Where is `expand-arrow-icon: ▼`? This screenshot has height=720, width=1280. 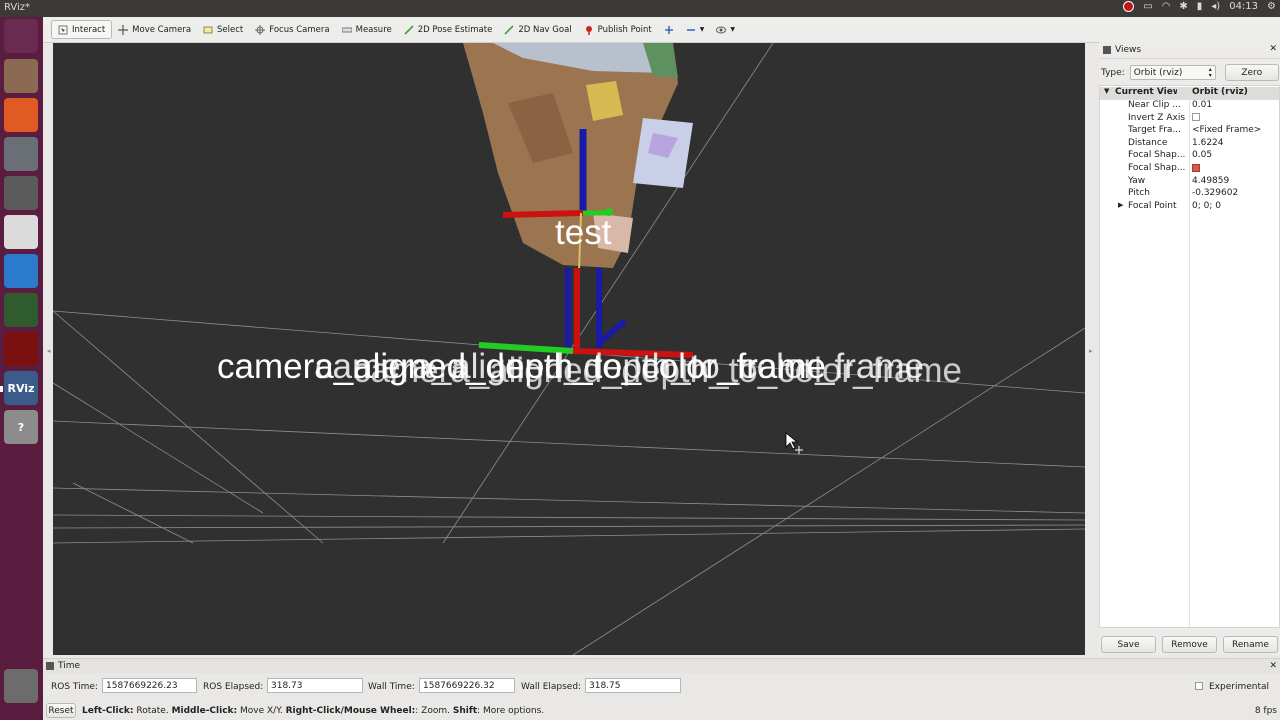
expand-arrow-icon: ▼ is located at coordinates (1106, 91).